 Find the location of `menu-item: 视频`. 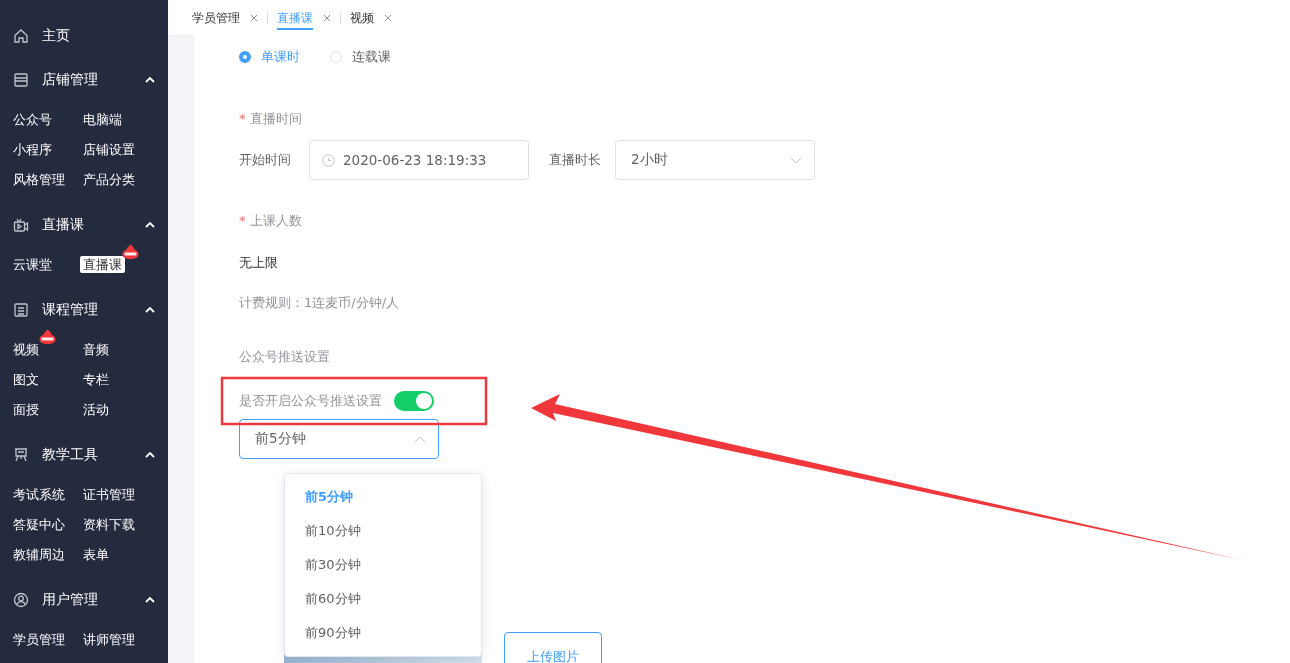

menu-item: 视频 is located at coordinates (26, 349).